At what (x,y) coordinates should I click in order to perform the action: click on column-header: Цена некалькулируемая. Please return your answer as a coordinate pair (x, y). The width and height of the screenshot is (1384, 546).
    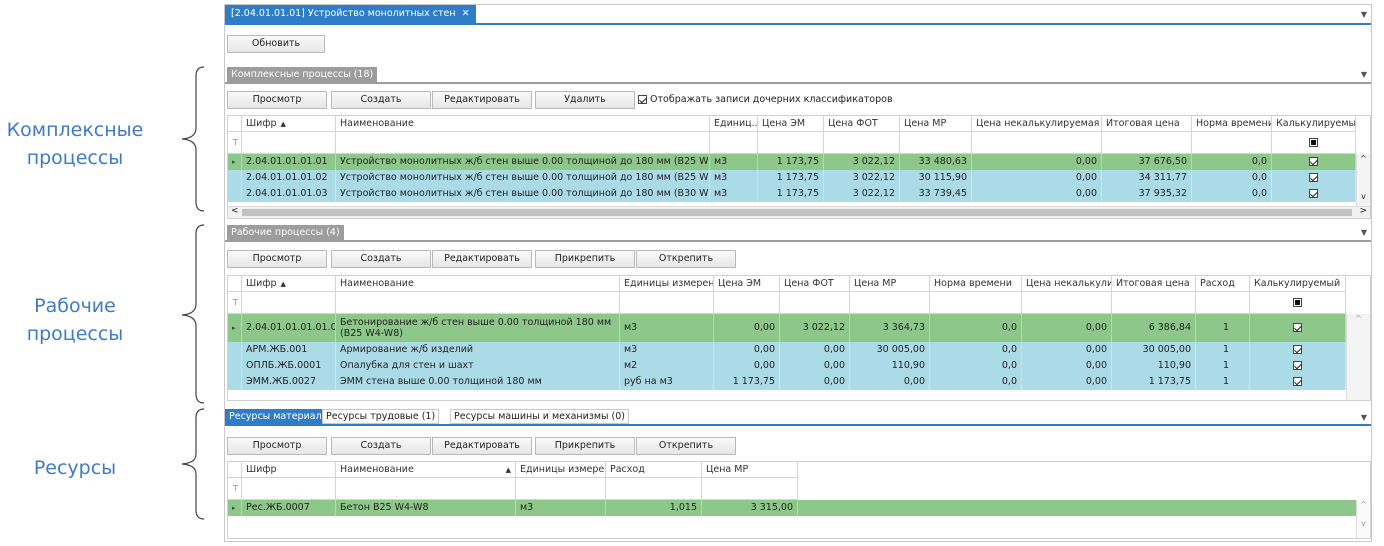
    Looking at the image, I should click on (1037, 124).